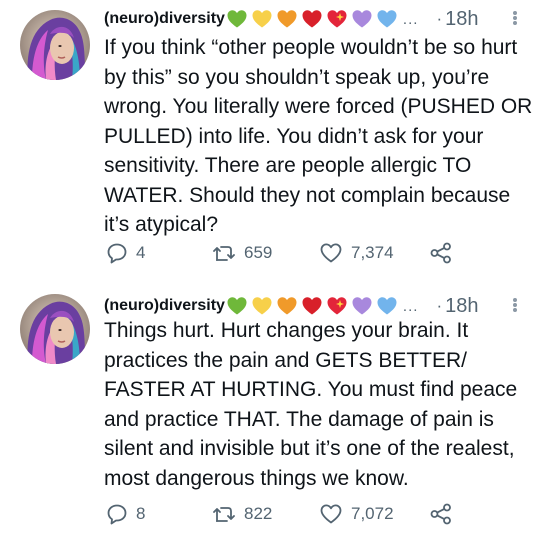  I want to click on like-button: 7,374, so click(356, 253).